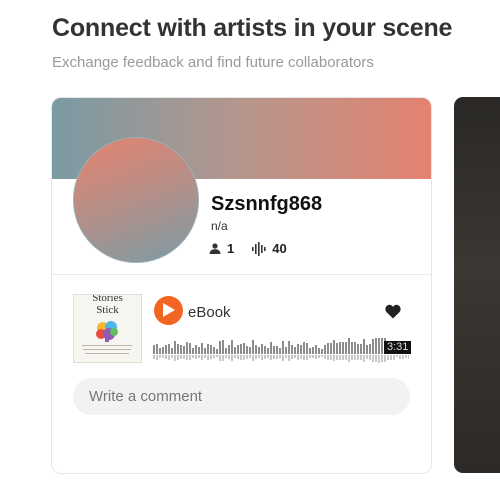  I want to click on artwork-title: Stories Stick, so click(107, 305).